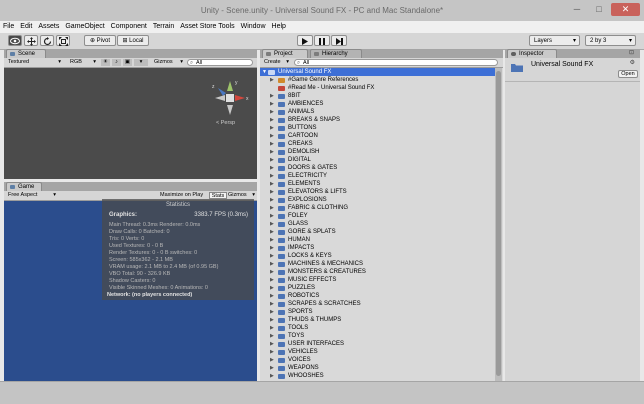 The image size is (644, 404). Describe the element at coordinates (26, 27) in the screenshot. I see `menu-edit: Edit` at that location.